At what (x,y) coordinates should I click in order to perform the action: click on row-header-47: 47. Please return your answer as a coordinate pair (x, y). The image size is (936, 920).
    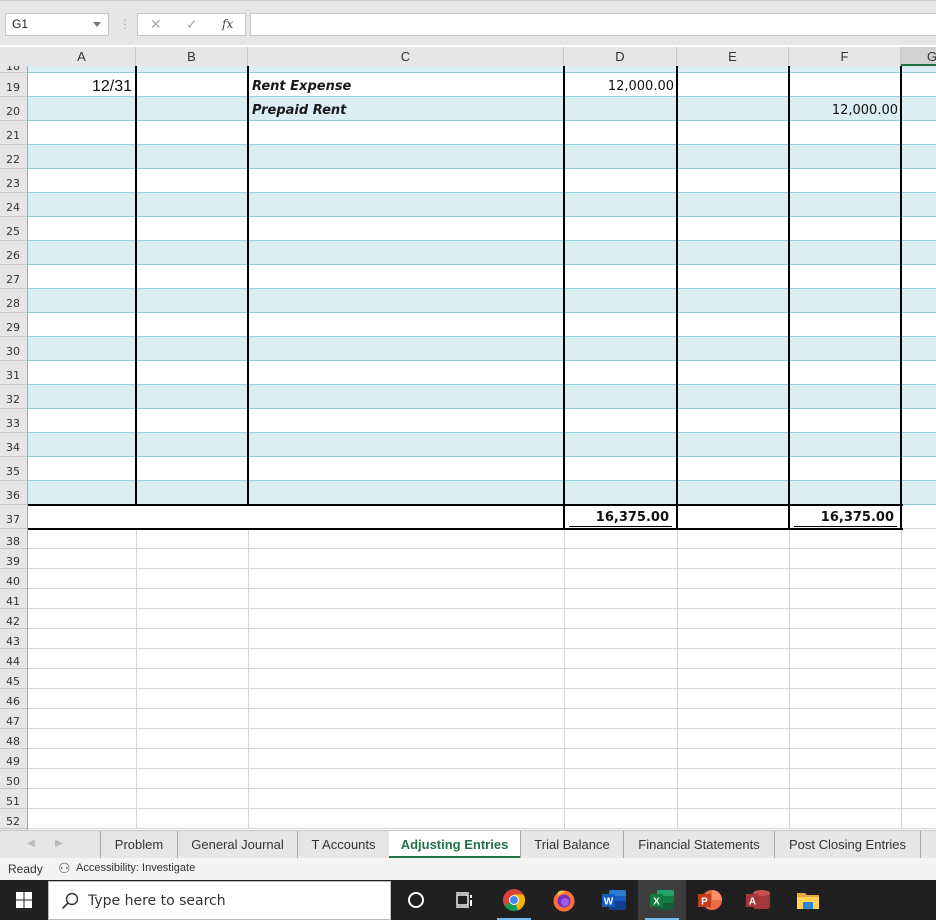
    Looking at the image, I should click on (13, 719).